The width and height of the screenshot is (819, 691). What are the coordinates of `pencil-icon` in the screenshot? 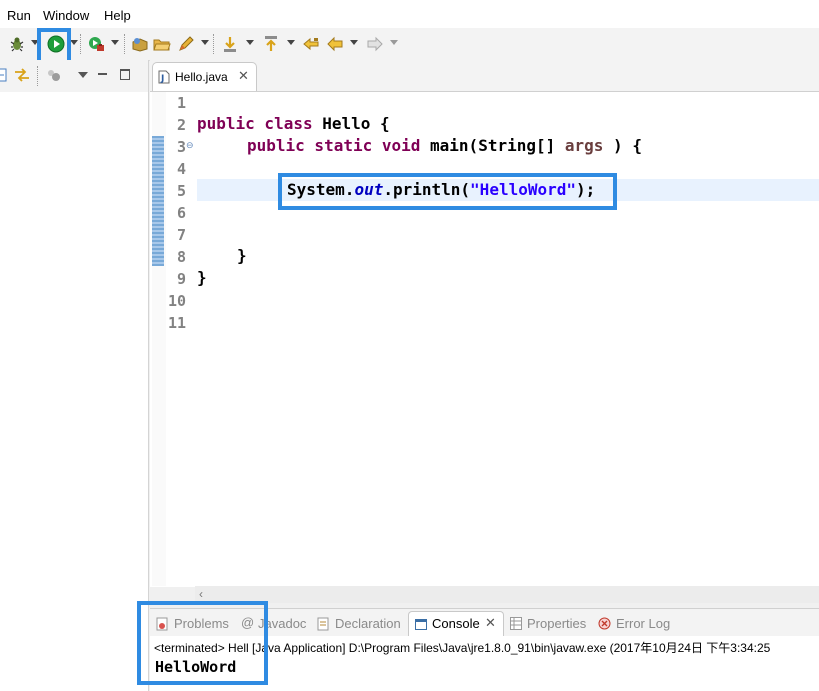 It's located at (186, 44).